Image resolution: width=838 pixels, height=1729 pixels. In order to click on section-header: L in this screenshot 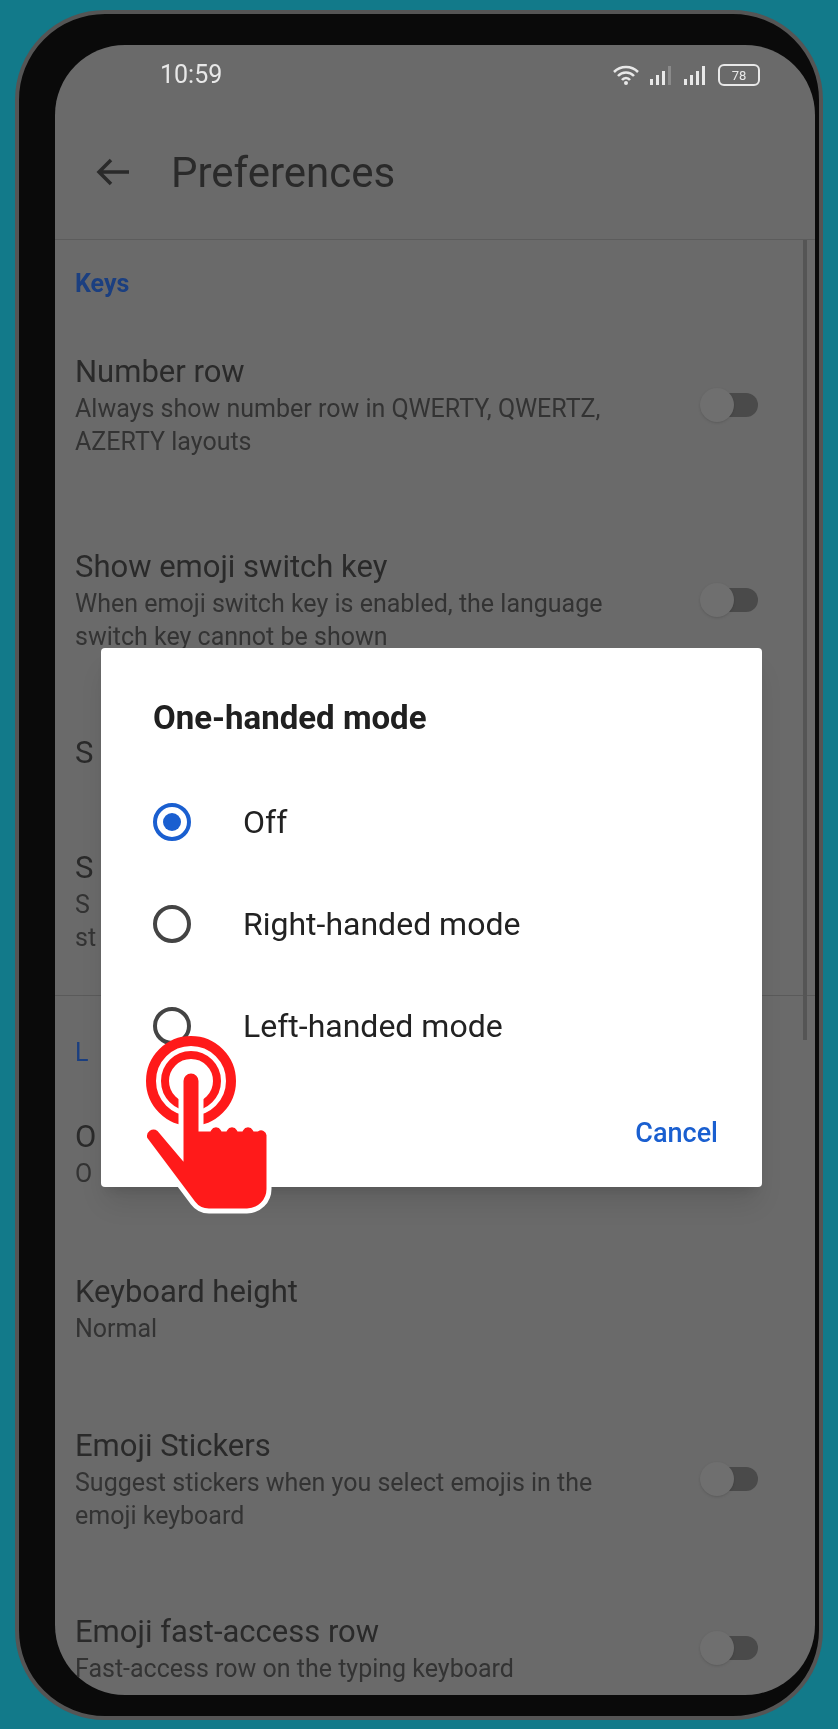, I will do `click(82, 1052)`.